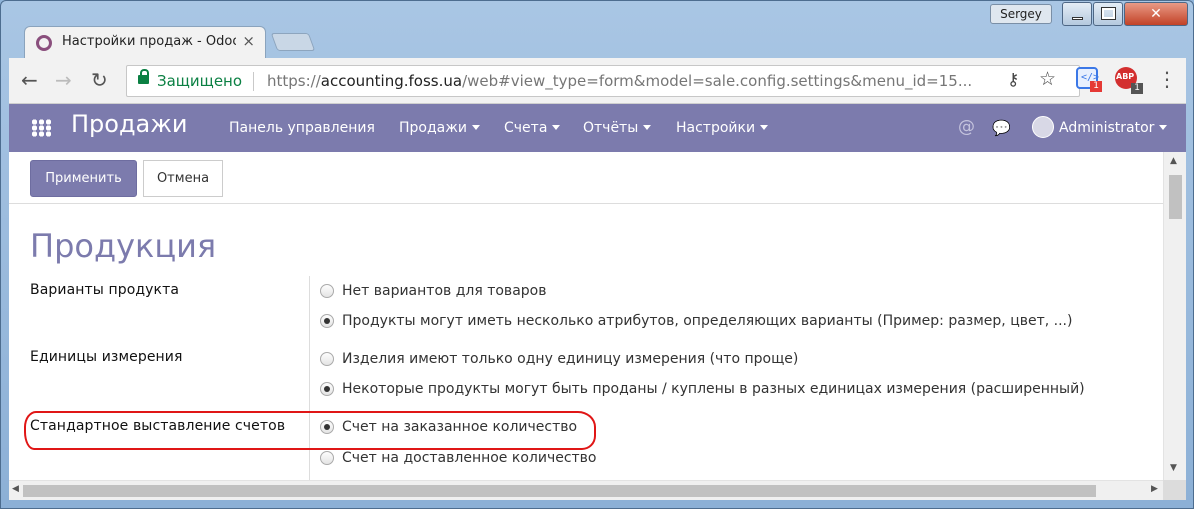  I want to click on maximize-icon, so click(1108, 13).